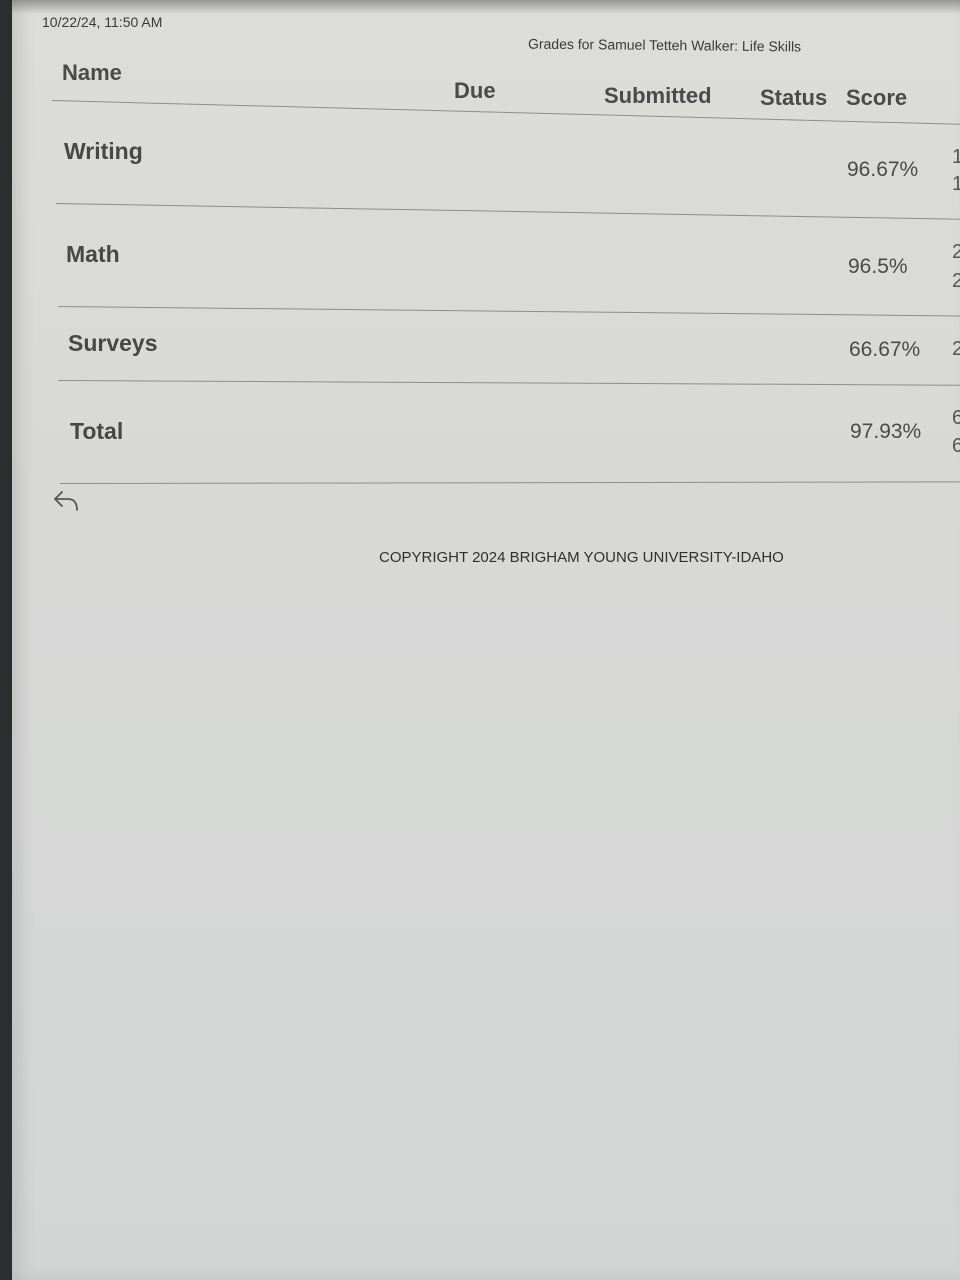 This screenshot has height=1280, width=960. I want to click on page-top-shadow, so click(486, 7).